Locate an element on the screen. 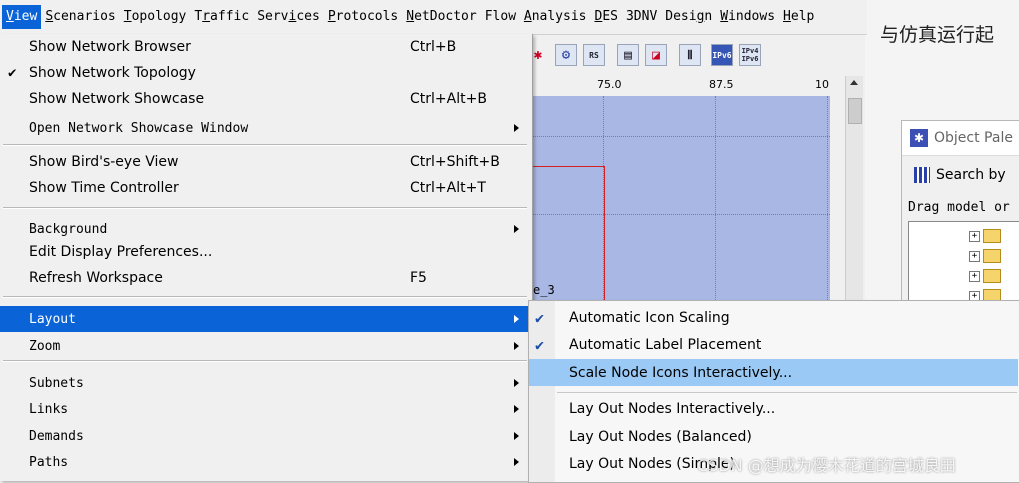 This screenshot has width=1019, height=483. menu-scenarios: Scenarios is located at coordinates (80, 17).